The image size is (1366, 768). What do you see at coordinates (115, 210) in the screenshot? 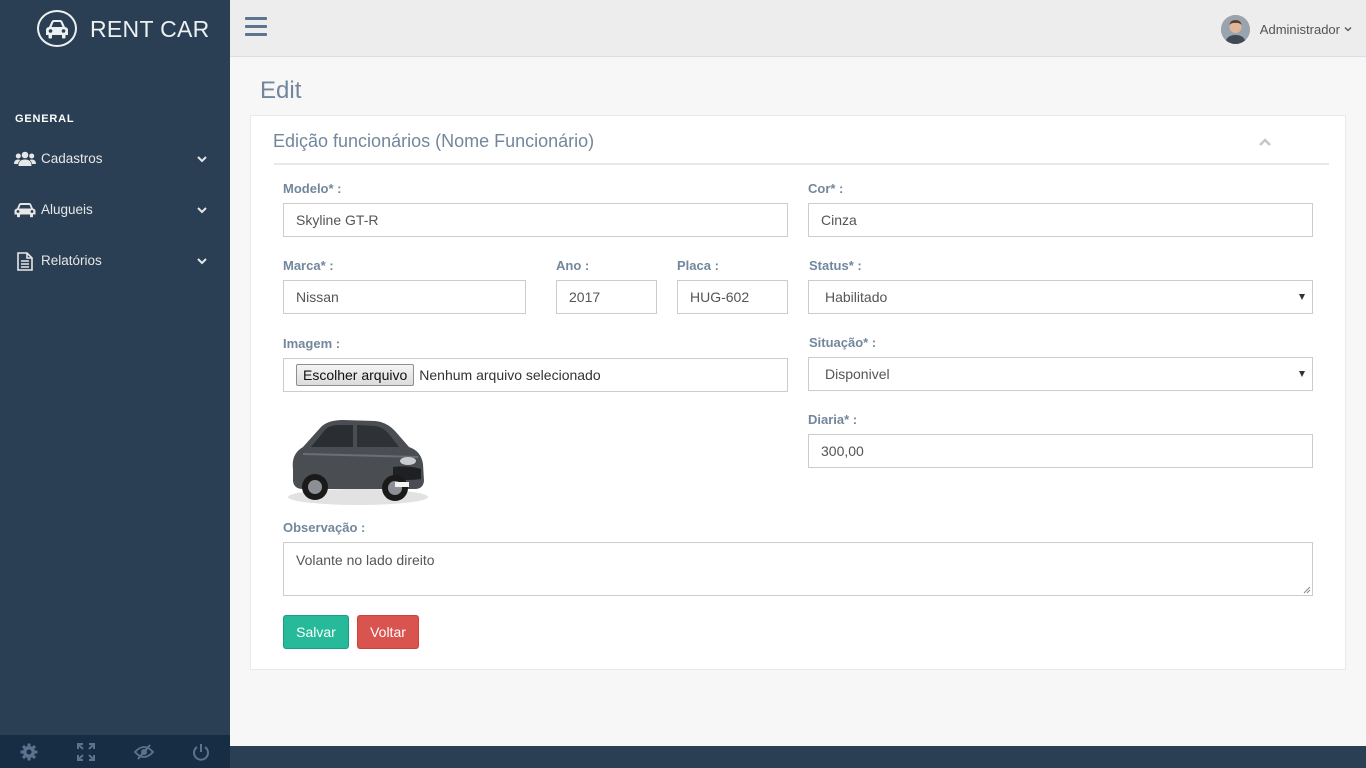
I see `sidebar-item-alugueis: Alugueis` at bounding box center [115, 210].